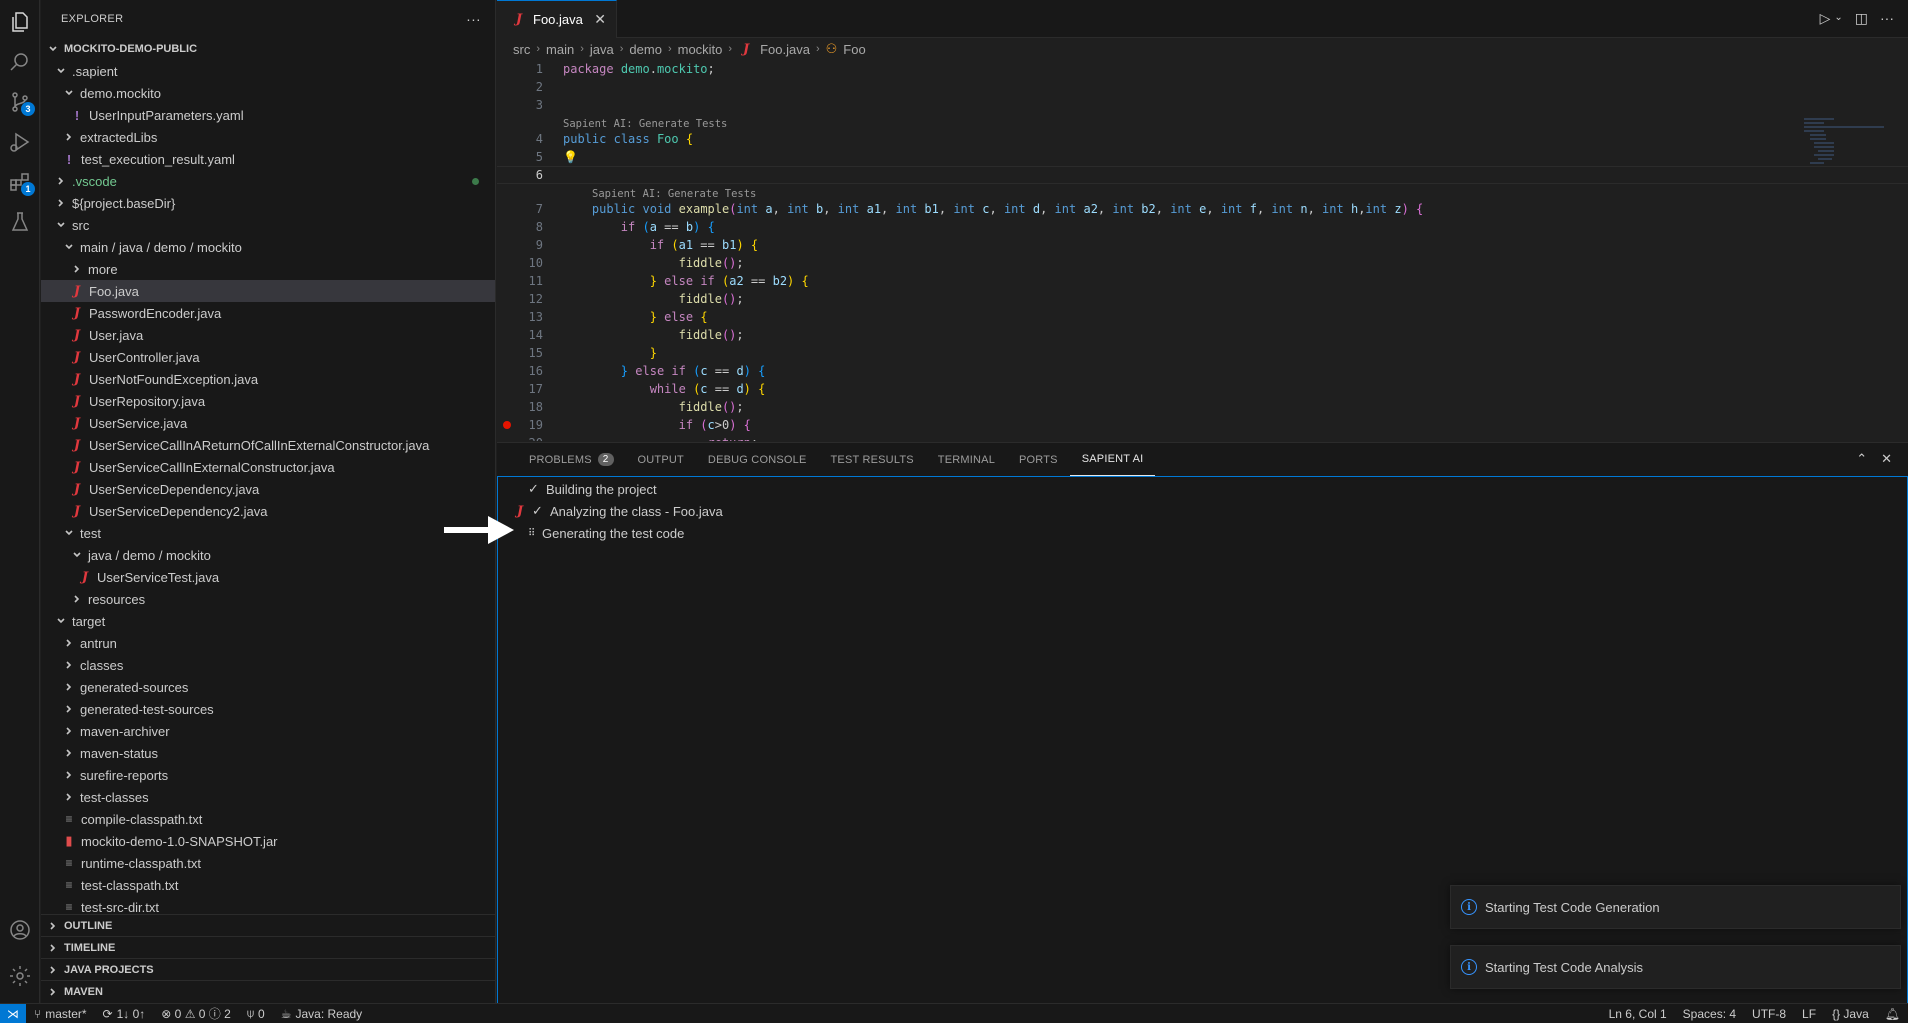 This screenshot has width=1908, height=1023. What do you see at coordinates (602, 49) in the screenshot?
I see `breadcrumb-java: java` at bounding box center [602, 49].